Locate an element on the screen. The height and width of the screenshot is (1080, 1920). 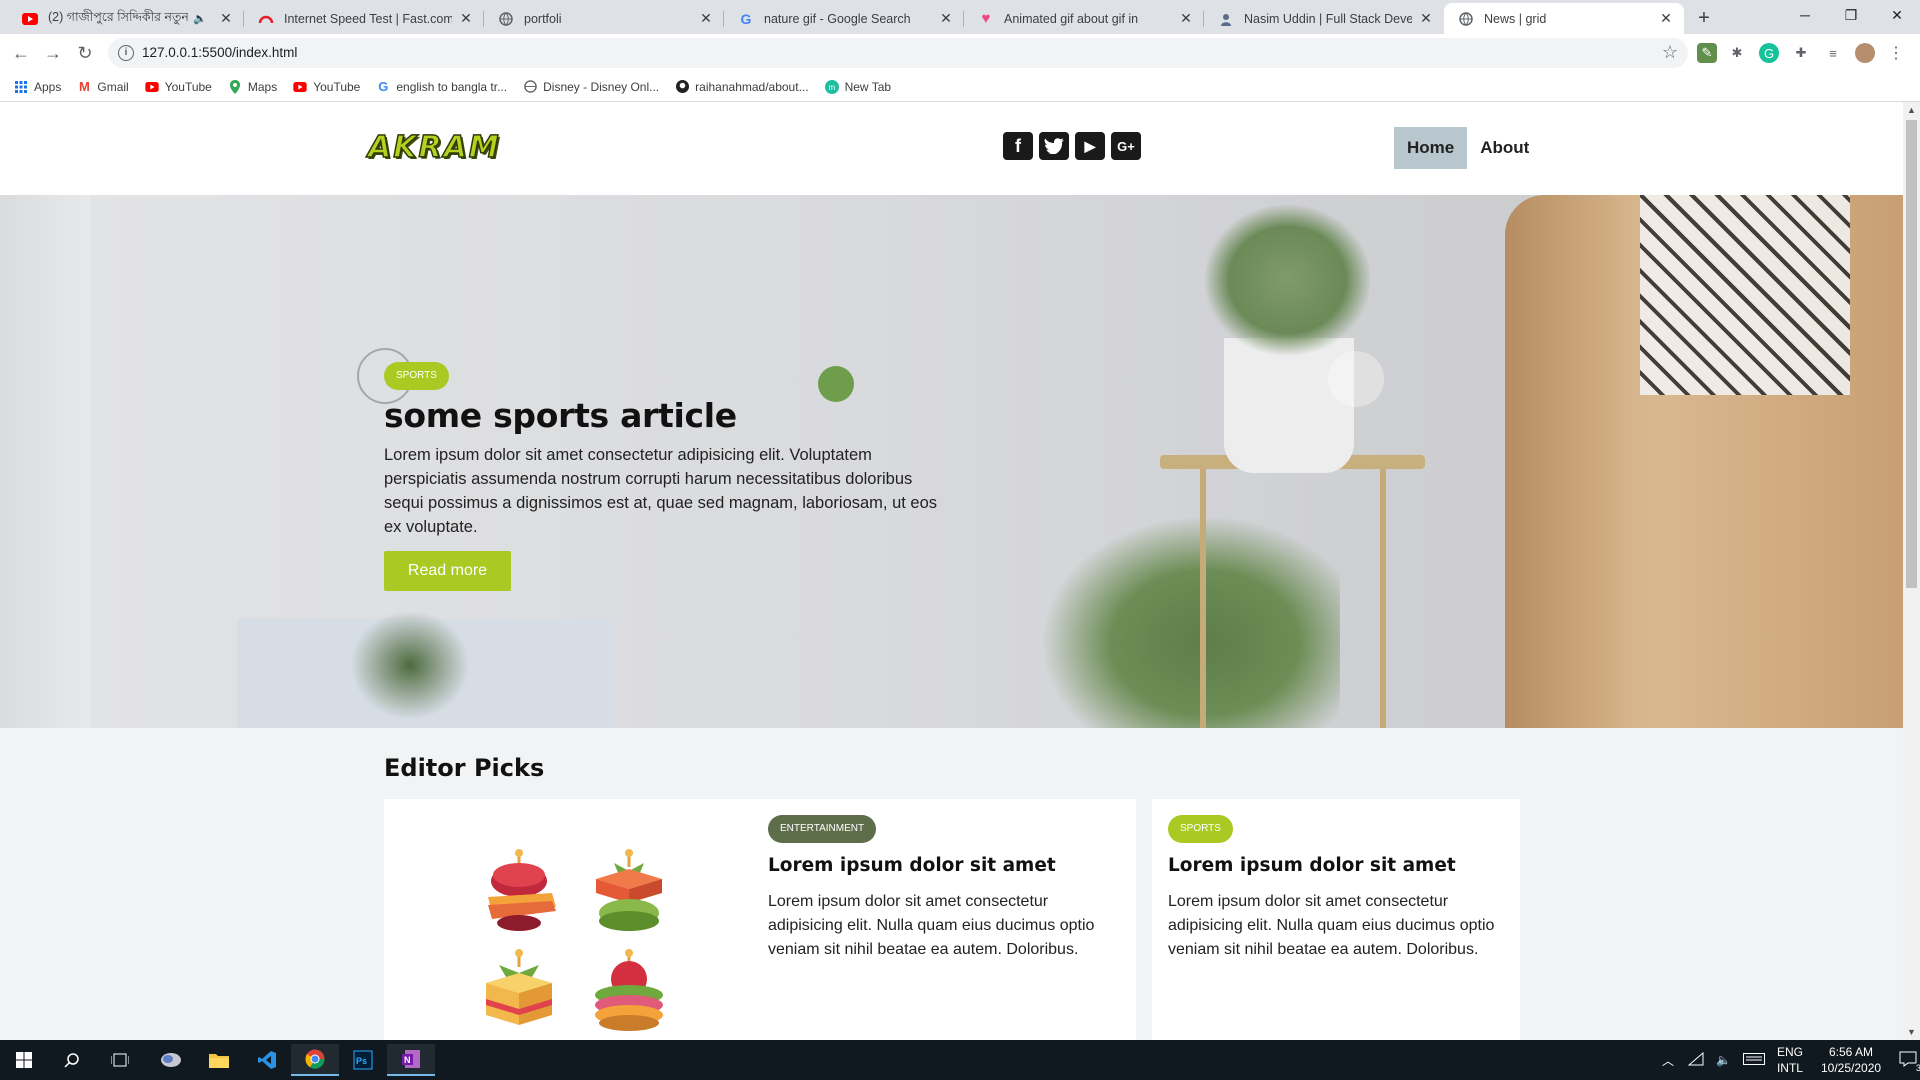
network-icon is located at coordinates (1695, 1060).